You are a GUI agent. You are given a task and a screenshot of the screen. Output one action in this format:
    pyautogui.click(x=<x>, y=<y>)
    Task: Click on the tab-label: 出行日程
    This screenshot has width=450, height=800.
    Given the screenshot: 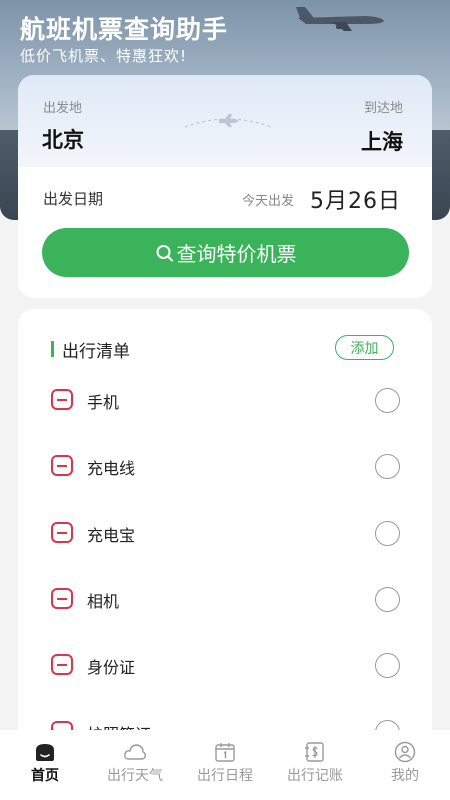 What is the action you would take?
    pyautogui.click(x=225, y=776)
    